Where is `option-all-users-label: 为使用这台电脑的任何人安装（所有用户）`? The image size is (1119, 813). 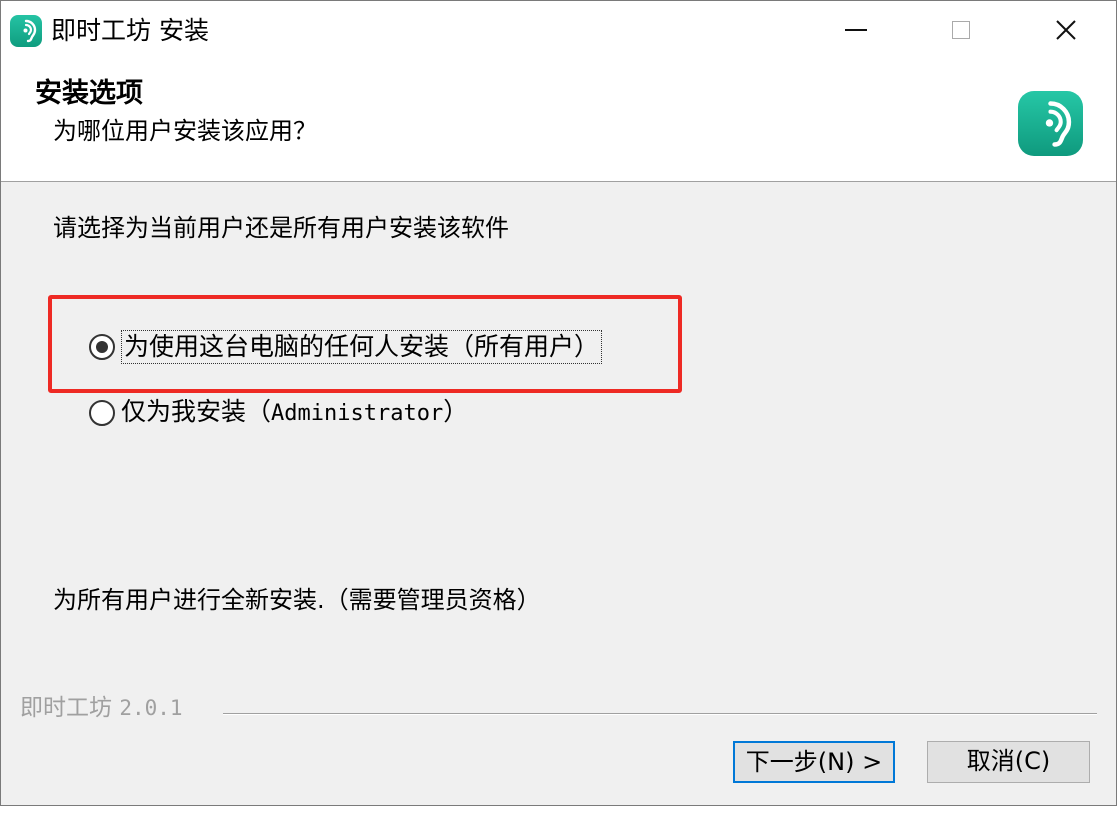
option-all-users-label: 为使用这台电脑的任何人安装（所有用户） is located at coordinates (362, 347).